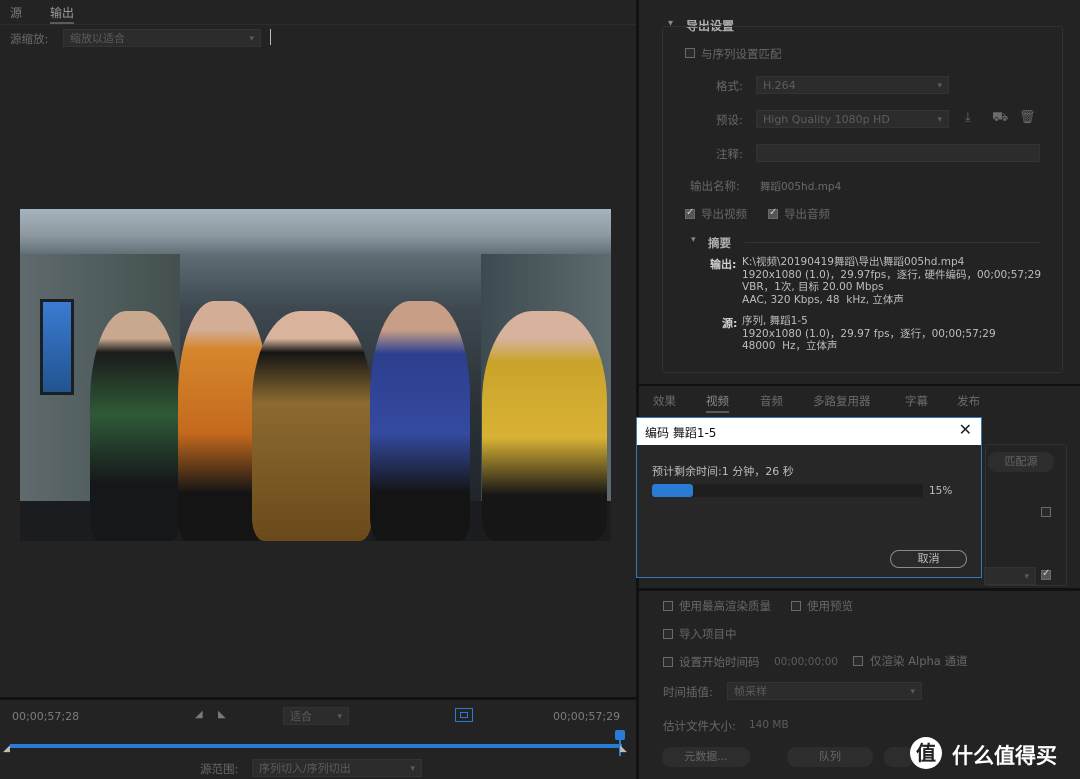  I want to click on delete-preset-icon: 🗑, so click(1027, 117).